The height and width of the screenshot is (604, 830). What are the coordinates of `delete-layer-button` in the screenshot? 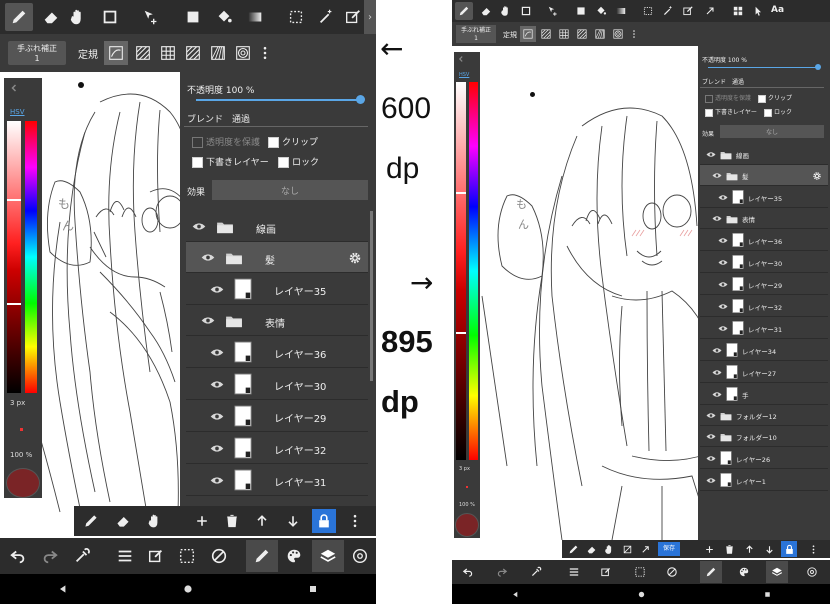 It's located at (232, 521).